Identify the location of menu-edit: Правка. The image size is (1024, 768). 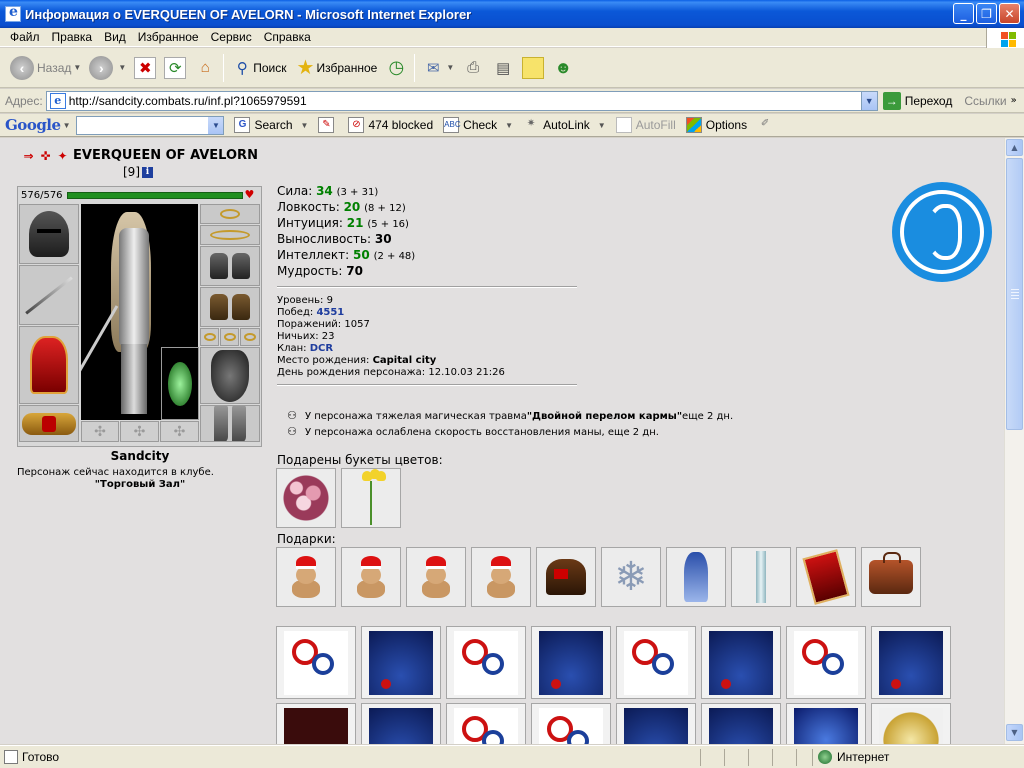
(72, 37).